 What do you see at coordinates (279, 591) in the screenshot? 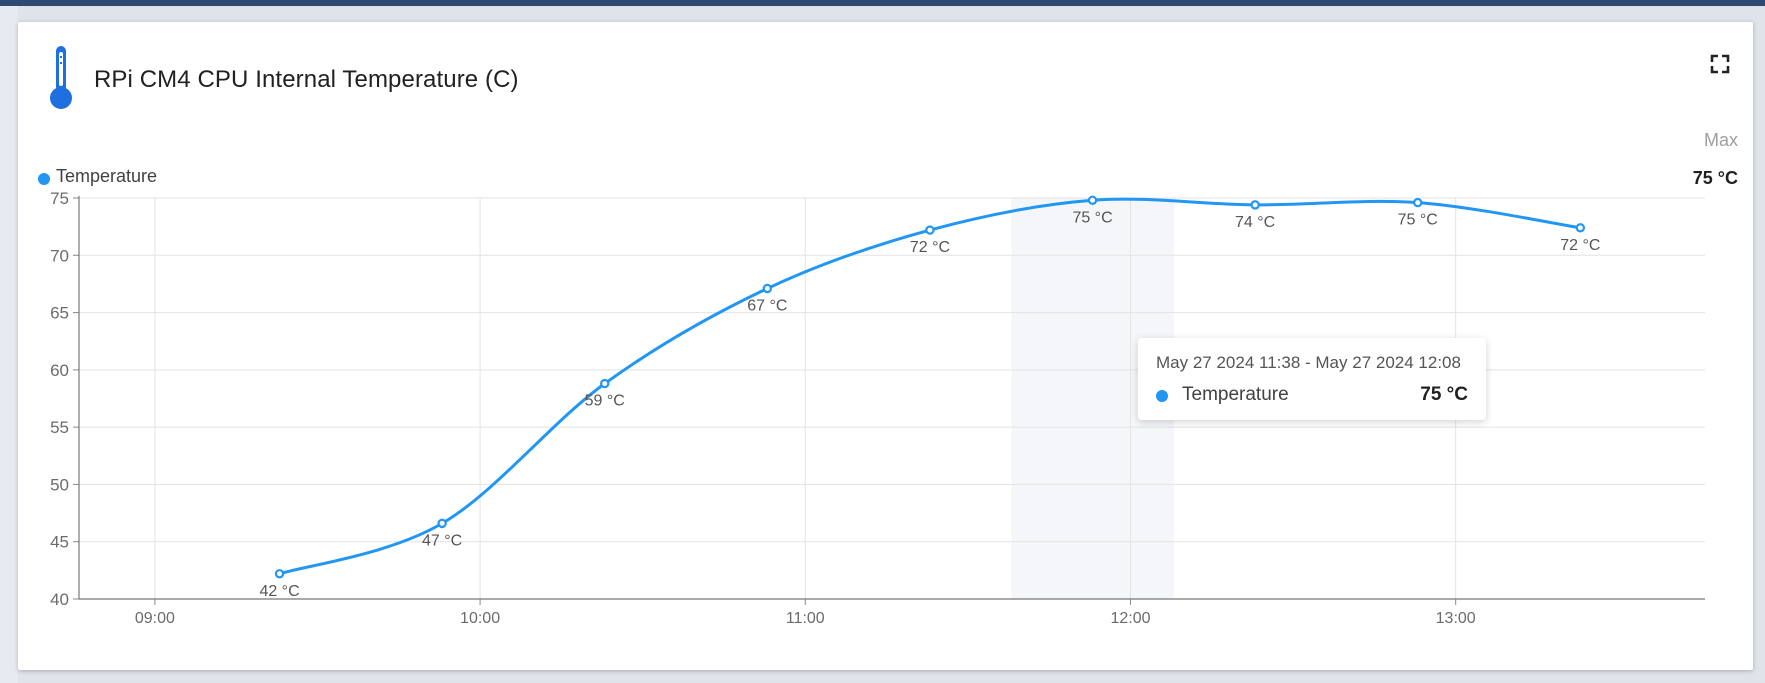
I see `data-label: 42 °C` at bounding box center [279, 591].